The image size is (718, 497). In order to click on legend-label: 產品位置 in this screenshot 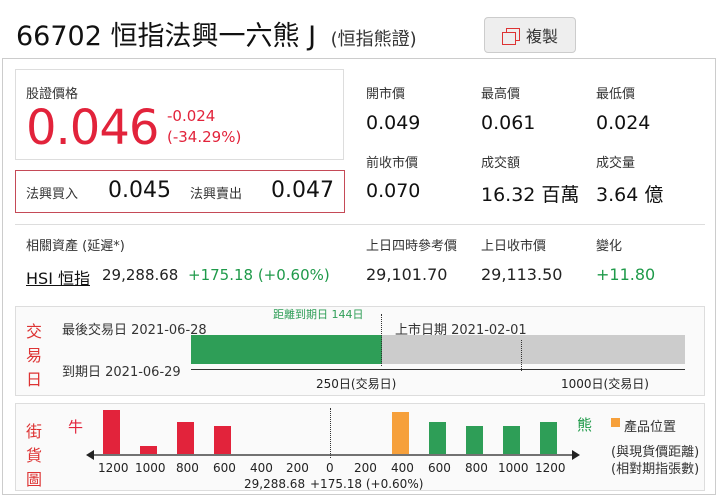, I will do `click(650, 427)`.